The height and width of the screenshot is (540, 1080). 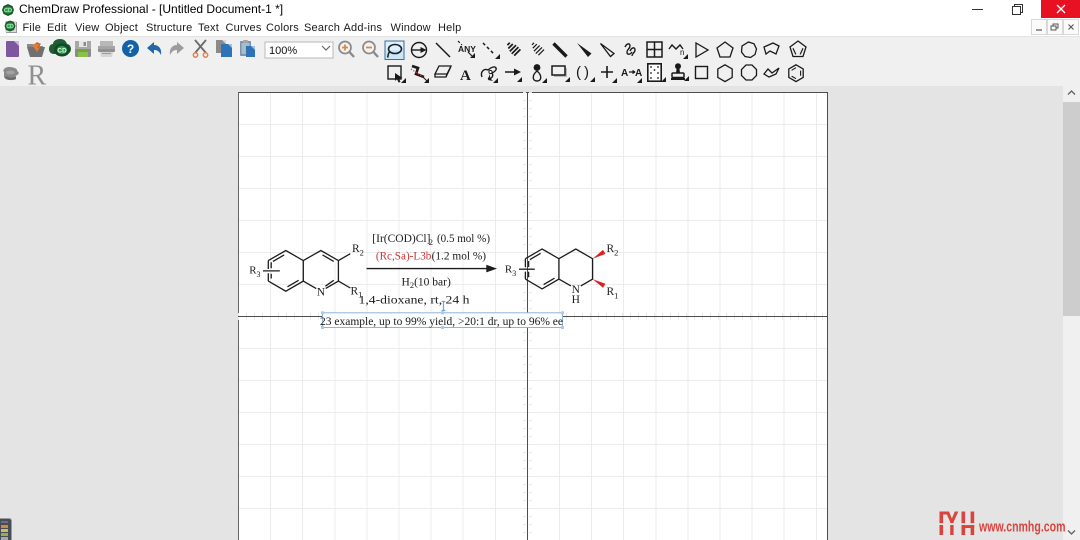 What do you see at coordinates (283, 51) in the screenshot?
I see `svg-text: 100%` at bounding box center [283, 51].